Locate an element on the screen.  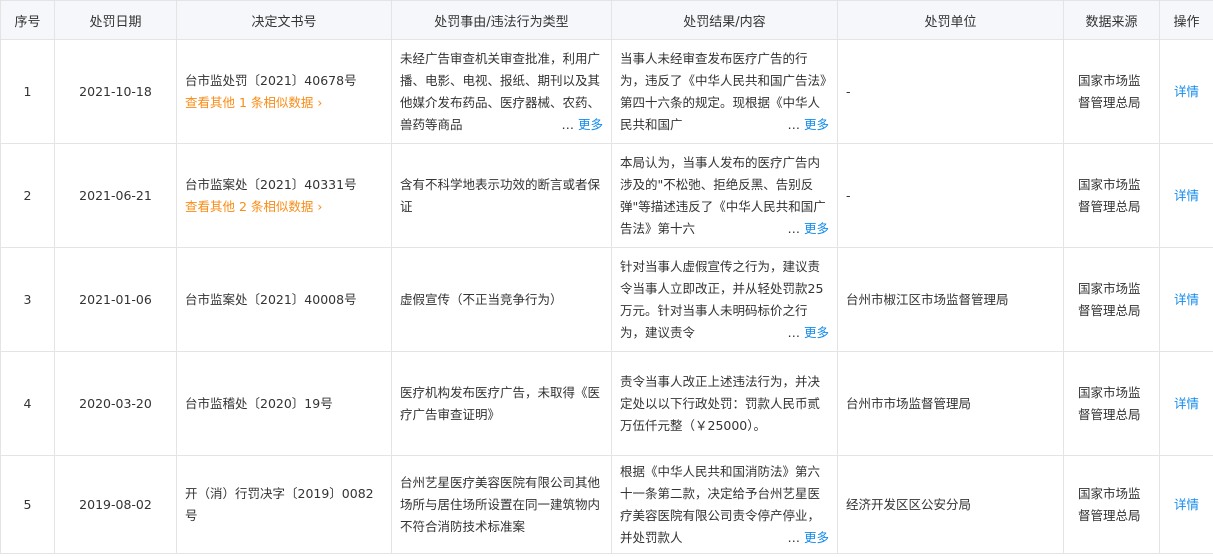
col-header-reason: 处罚事由/违法行为类型 is located at coordinates (501, 20).